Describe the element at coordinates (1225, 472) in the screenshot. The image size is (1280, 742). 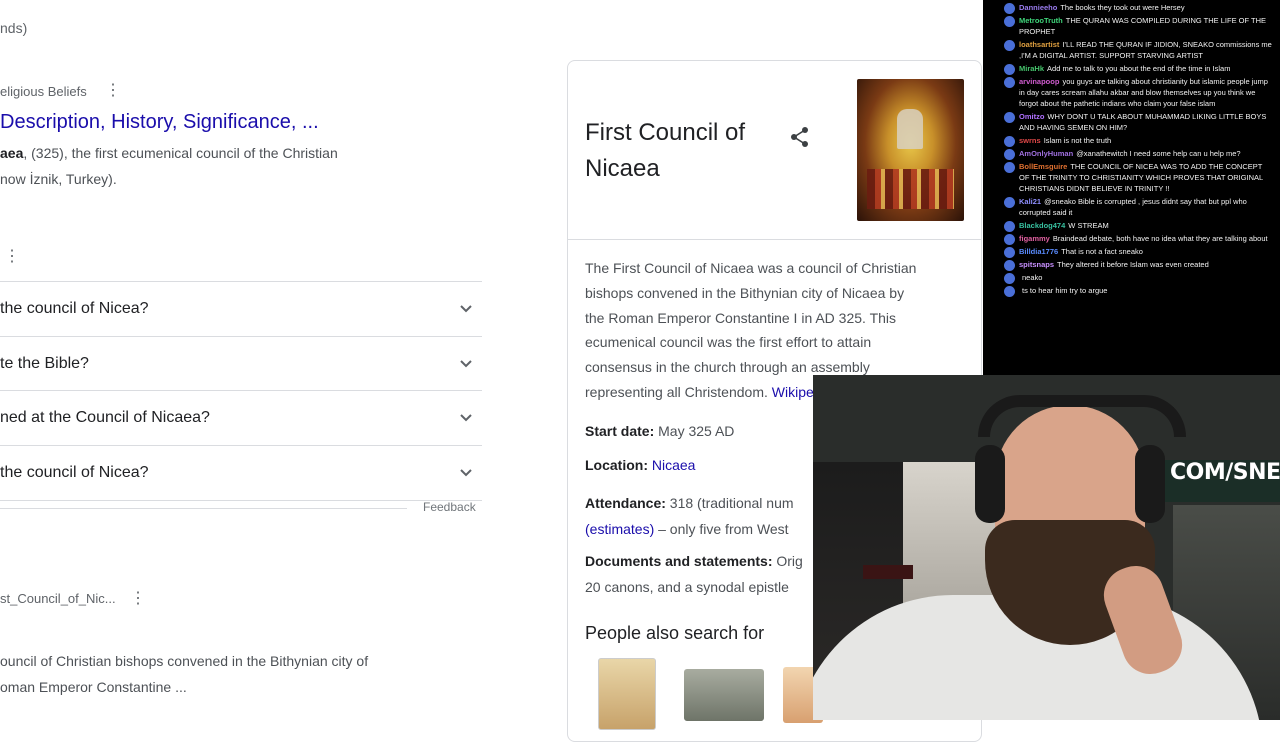
I see `overlay-url-text: COM/SNEAKO` at that location.